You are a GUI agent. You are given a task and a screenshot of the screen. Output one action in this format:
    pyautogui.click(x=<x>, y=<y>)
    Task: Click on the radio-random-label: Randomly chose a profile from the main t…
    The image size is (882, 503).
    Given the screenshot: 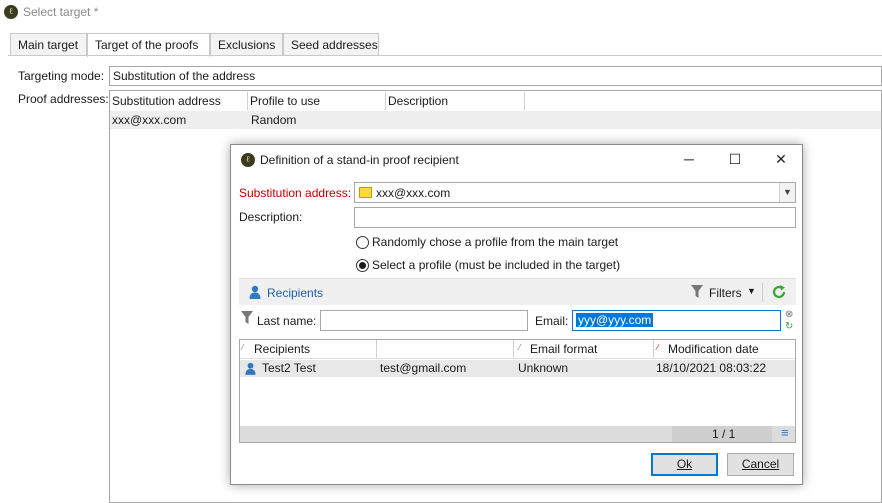 What is the action you would take?
    pyautogui.click(x=495, y=242)
    